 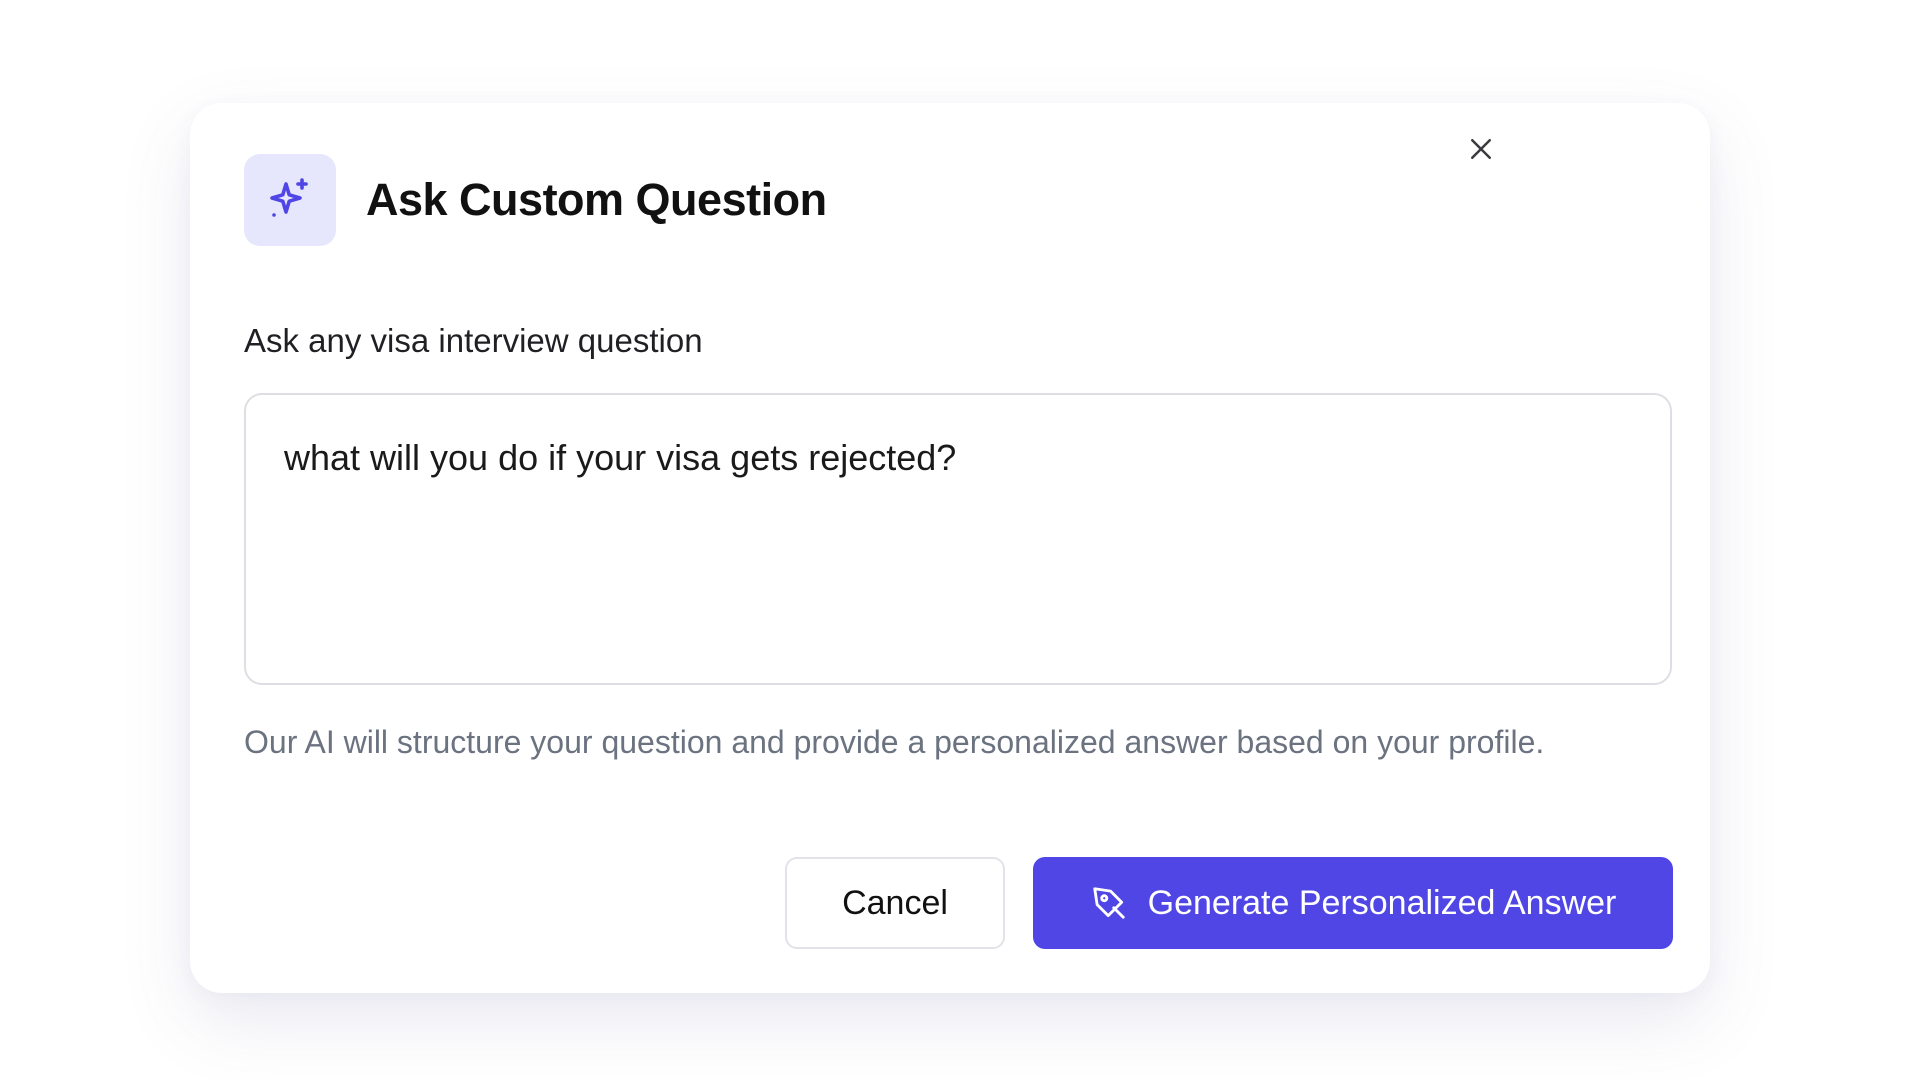 I want to click on pen-tool-icon, so click(x=1109, y=903).